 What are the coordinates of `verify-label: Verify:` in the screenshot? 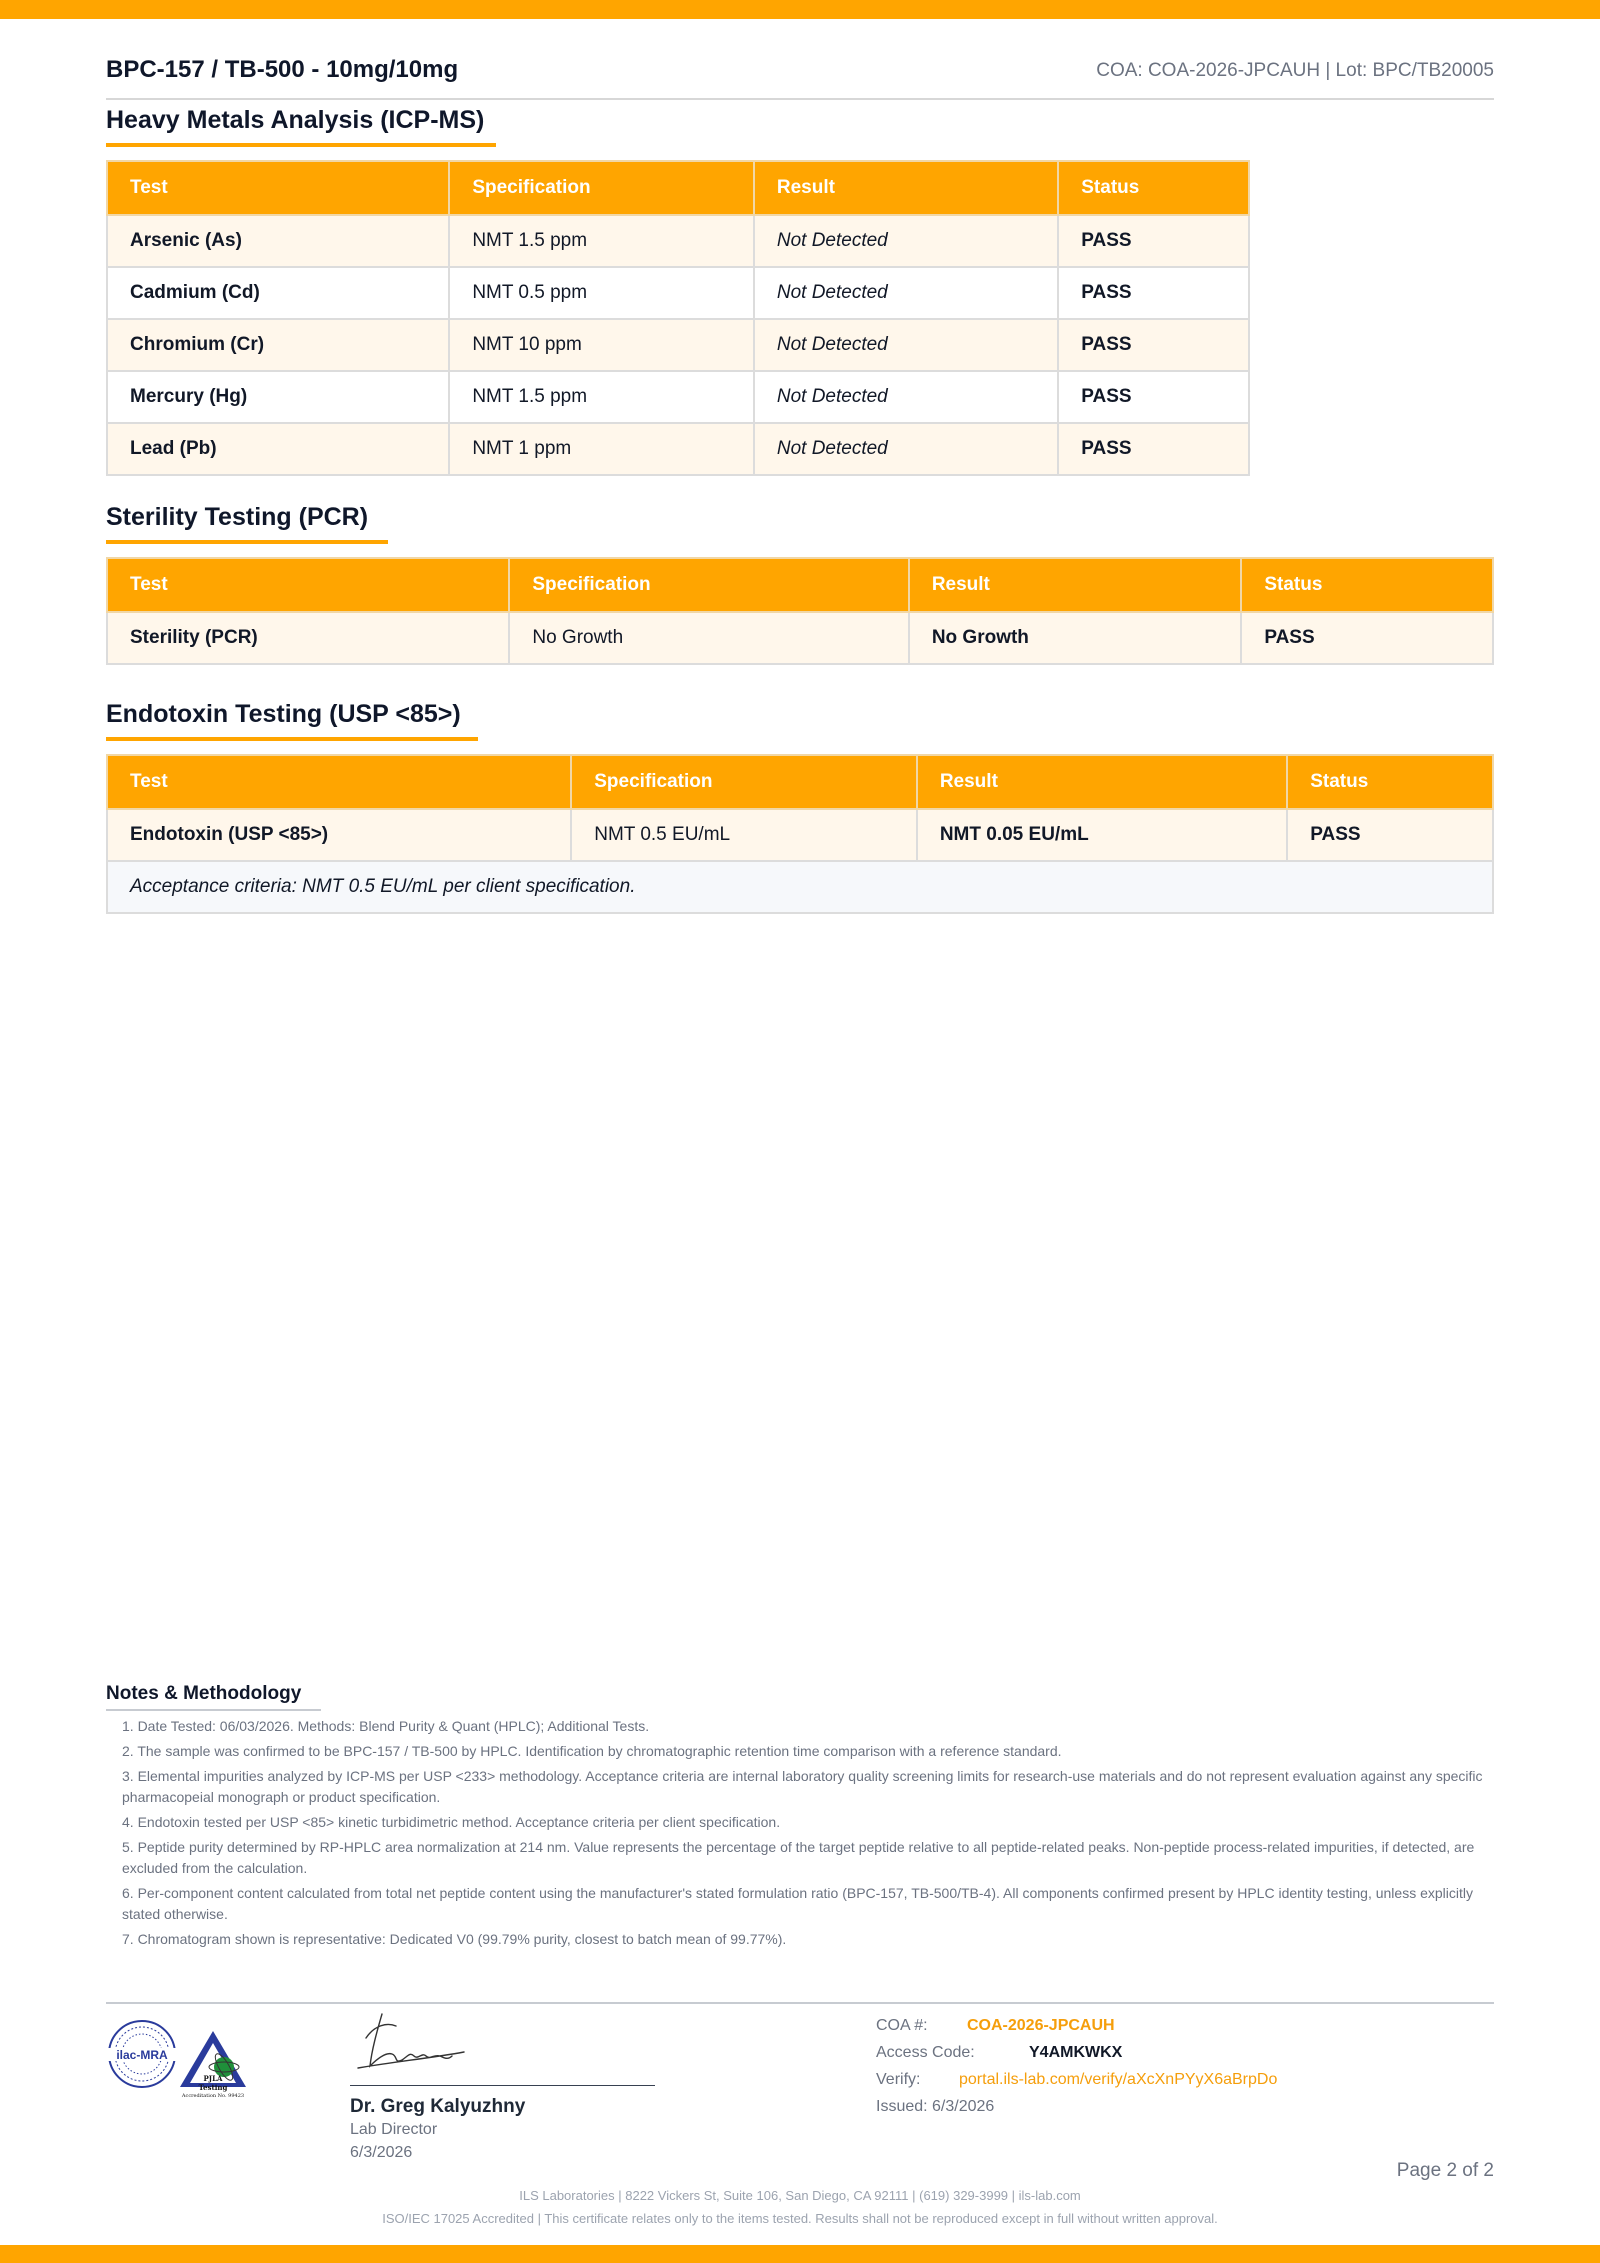 It's located at (898, 2079).